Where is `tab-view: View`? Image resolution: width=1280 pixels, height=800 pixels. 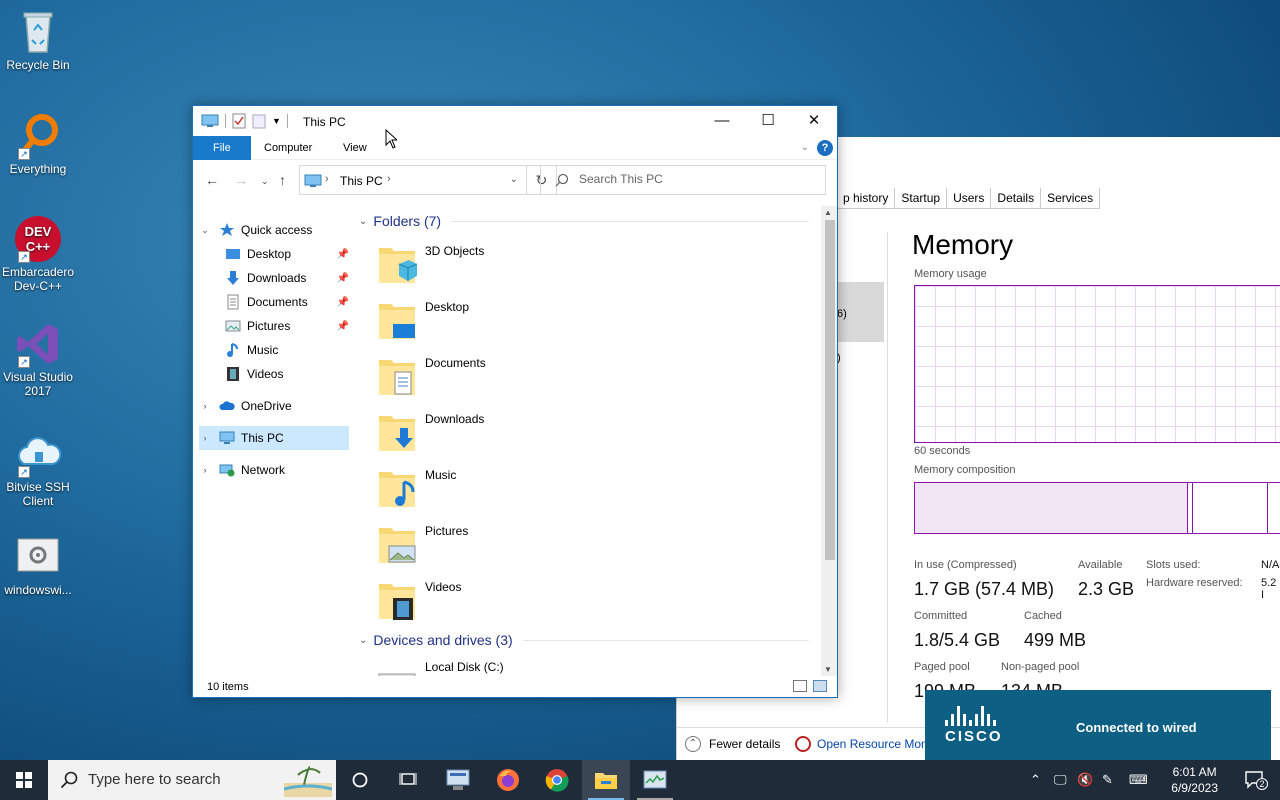 tab-view: View is located at coordinates (355, 148).